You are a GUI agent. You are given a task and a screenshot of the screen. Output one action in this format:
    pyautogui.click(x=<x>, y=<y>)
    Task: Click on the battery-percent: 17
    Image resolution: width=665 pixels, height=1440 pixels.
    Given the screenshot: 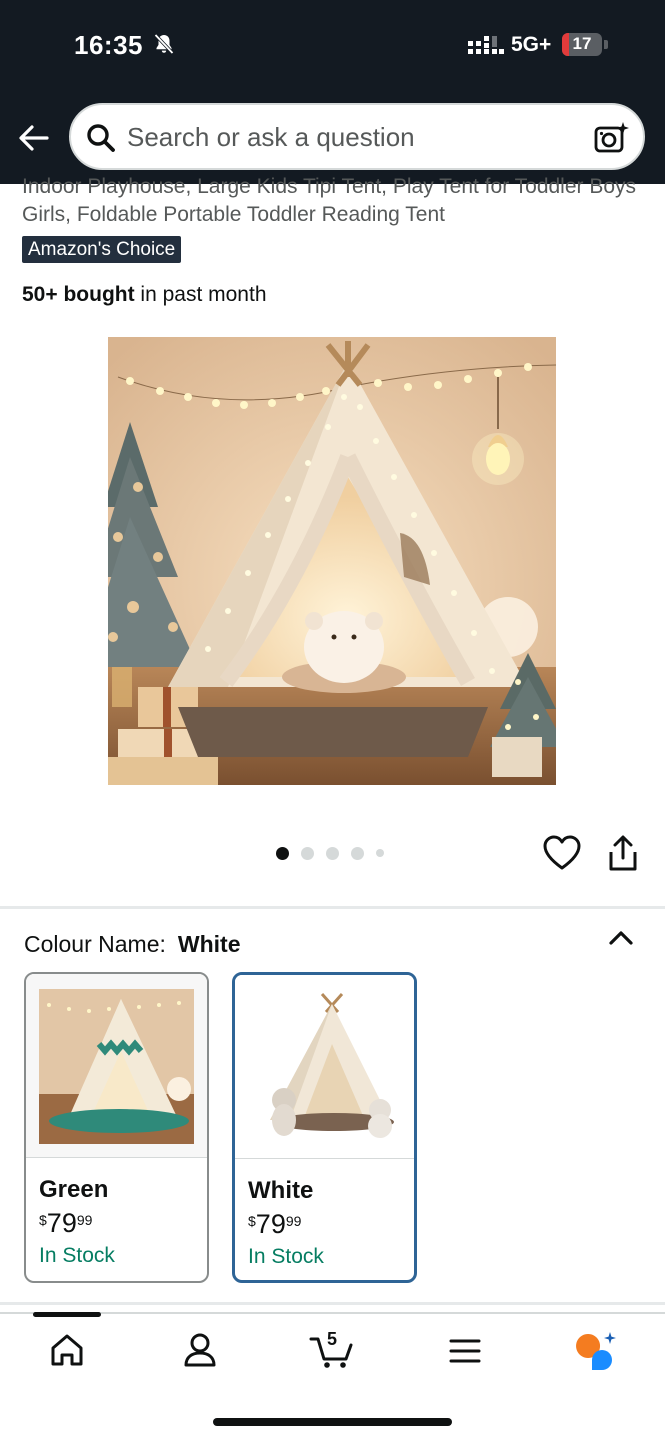 What is the action you would take?
    pyautogui.click(x=582, y=43)
    